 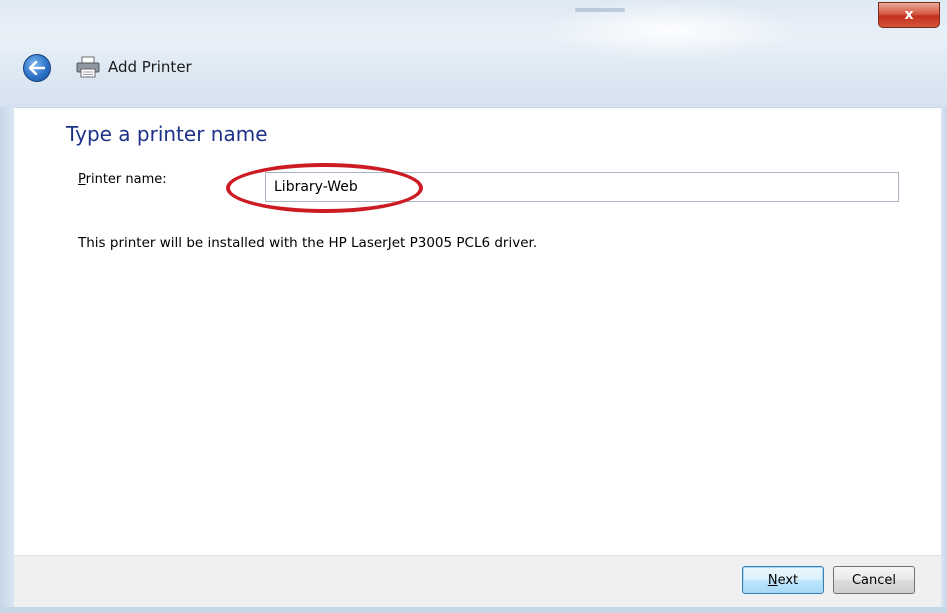 I want to click on window-border-bottom, so click(x=473, y=610).